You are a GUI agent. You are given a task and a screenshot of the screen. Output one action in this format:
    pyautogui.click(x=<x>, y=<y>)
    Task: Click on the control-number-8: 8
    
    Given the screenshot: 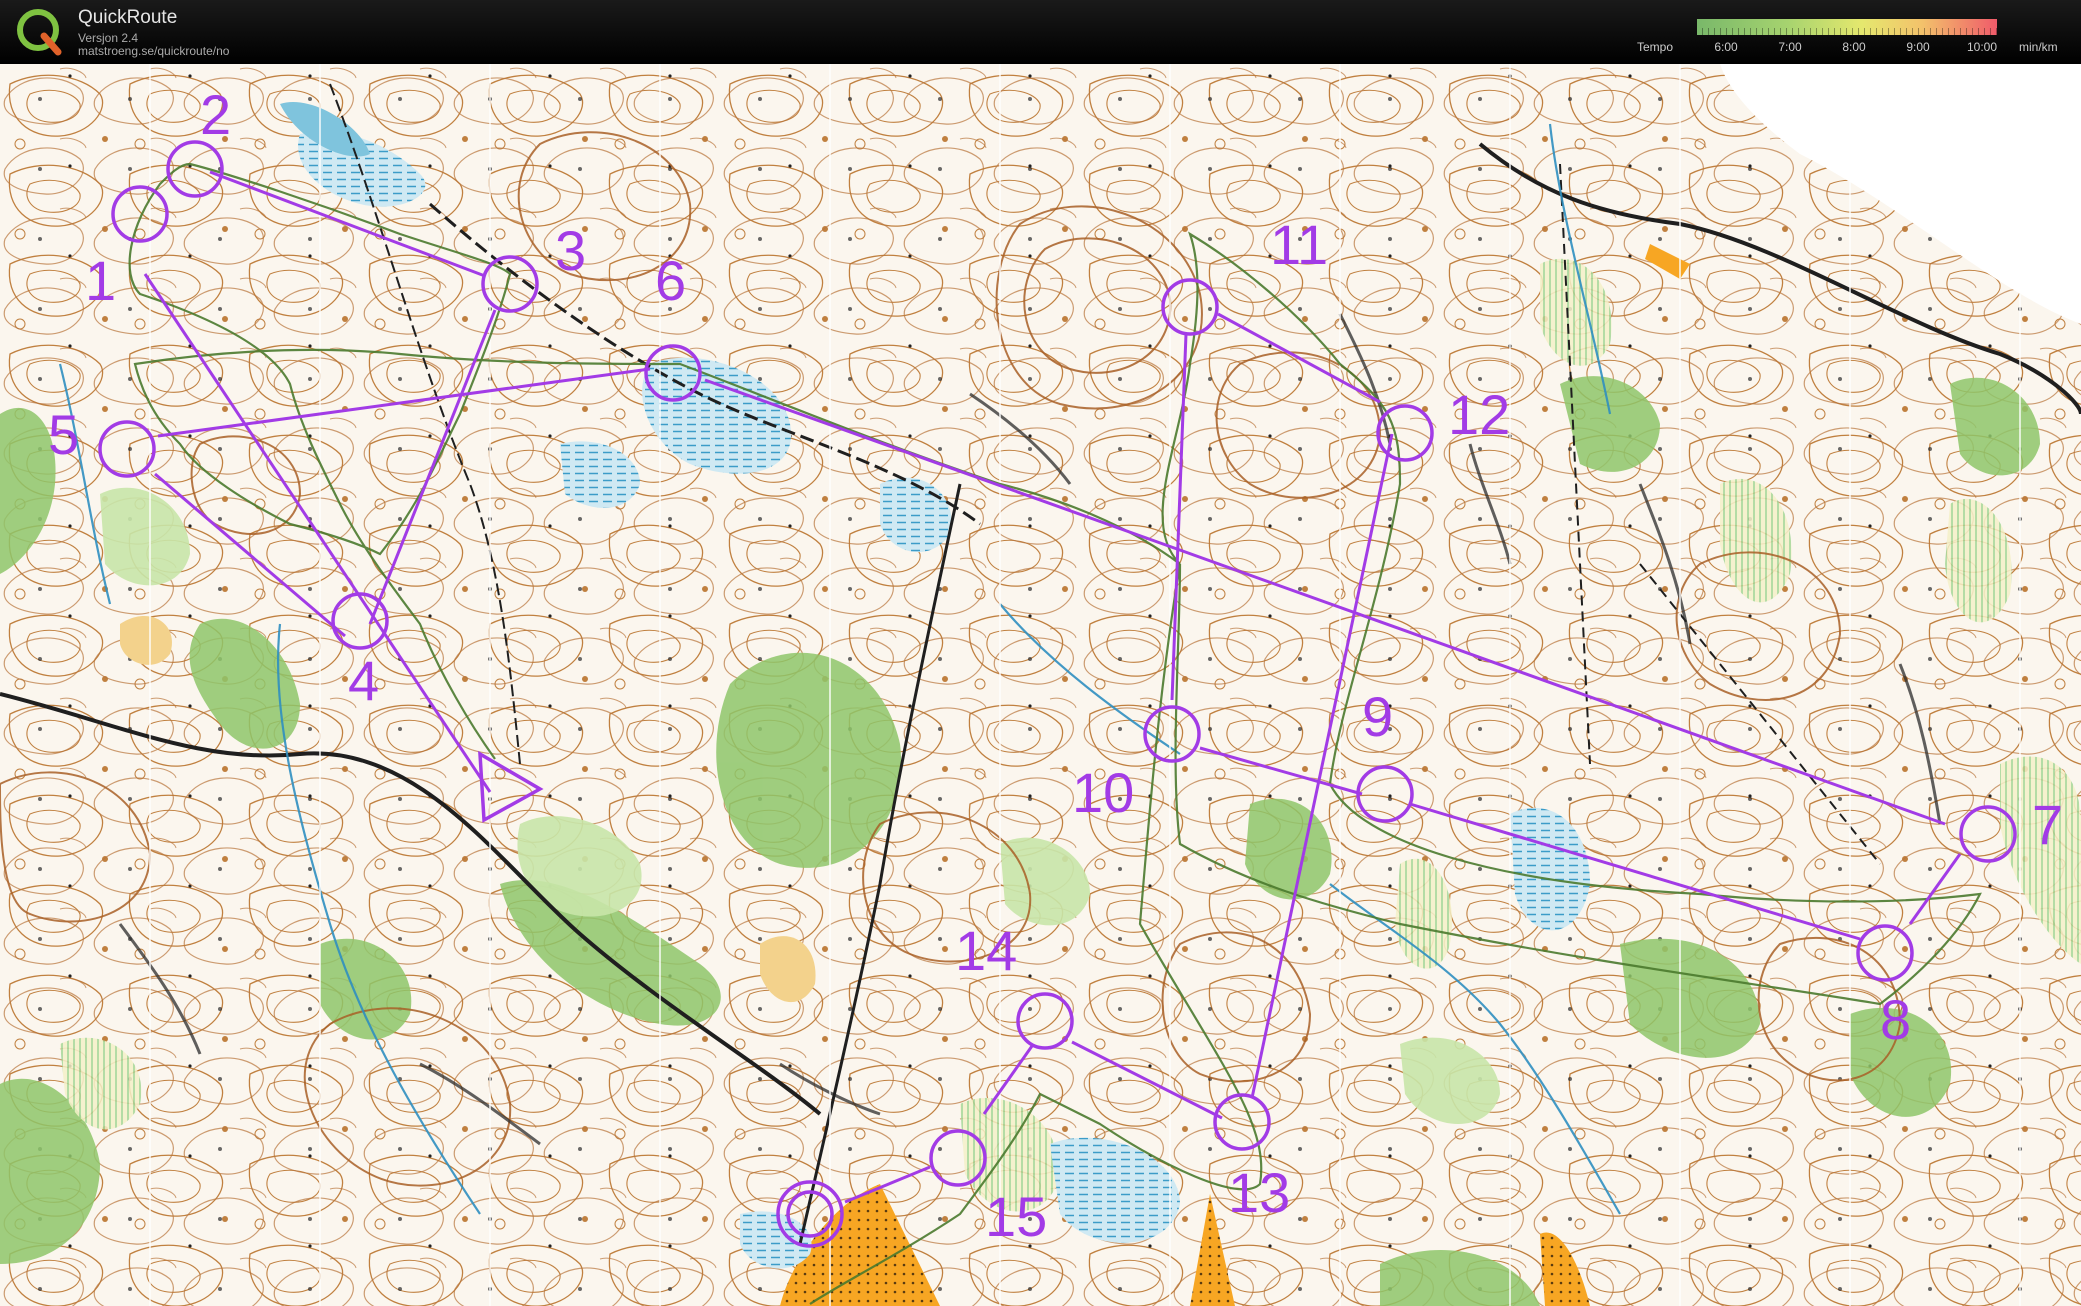 What is the action you would take?
    pyautogui.click(x=1895, y=1019)
    